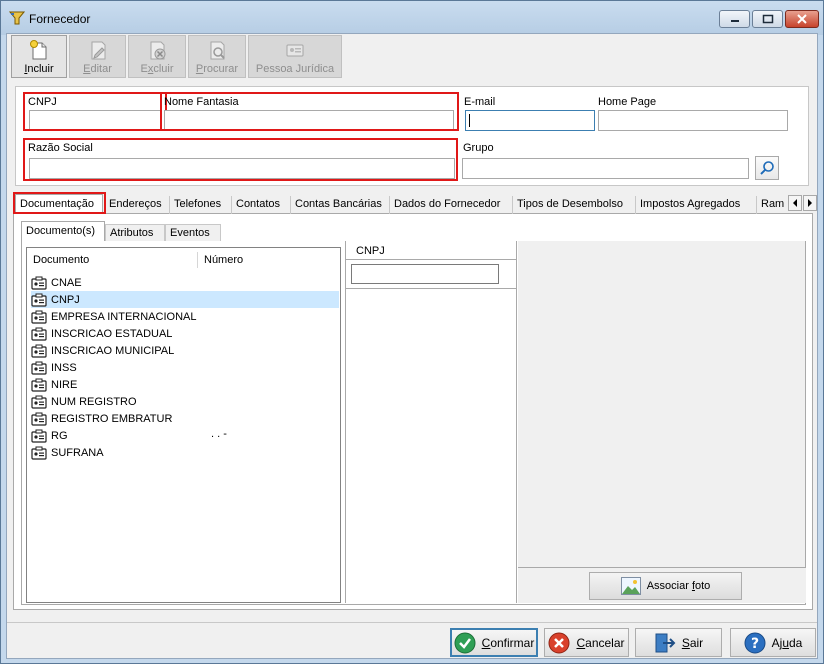 This screenshot has height=664, width=824. Describe the element at coordinates (185, 435) in the screenshot. I see `document-row: RG . . -` at that location.